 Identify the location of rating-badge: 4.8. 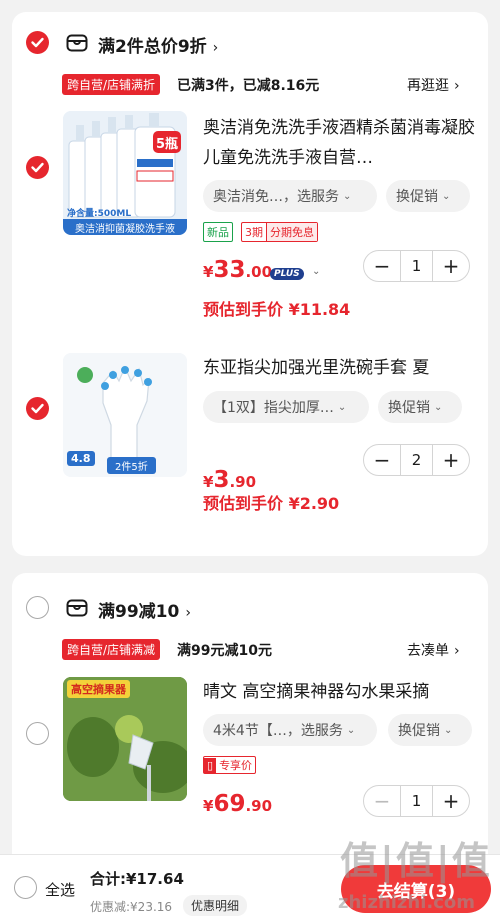
(81, 458).